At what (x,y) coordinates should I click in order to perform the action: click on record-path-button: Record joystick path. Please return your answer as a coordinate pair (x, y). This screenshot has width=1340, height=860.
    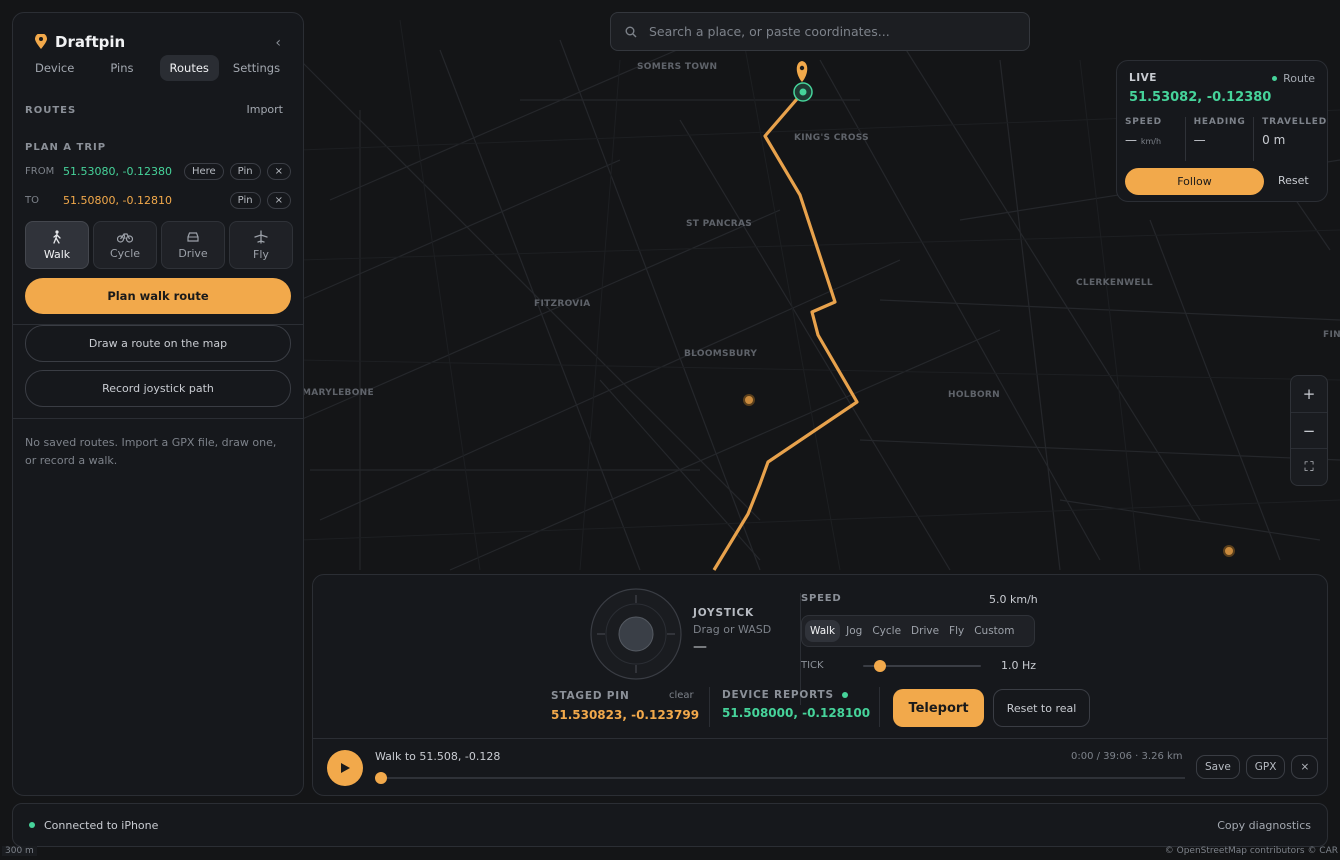
    Looking at the image, I should click on (158, 388).